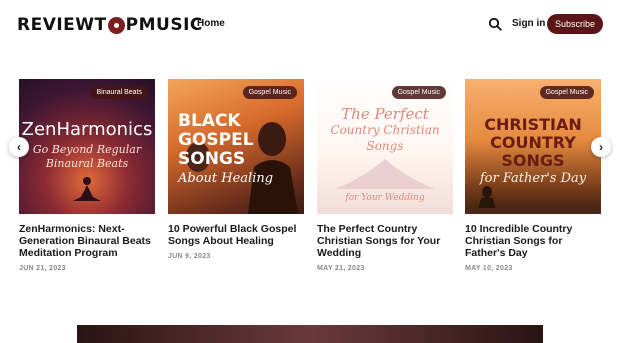 The height and width of the screenshot is (343, 620). What do you see at coordinates (310, 334) in the screenshot?
I see `featured-banner-image` at bounding box center [310, 334].